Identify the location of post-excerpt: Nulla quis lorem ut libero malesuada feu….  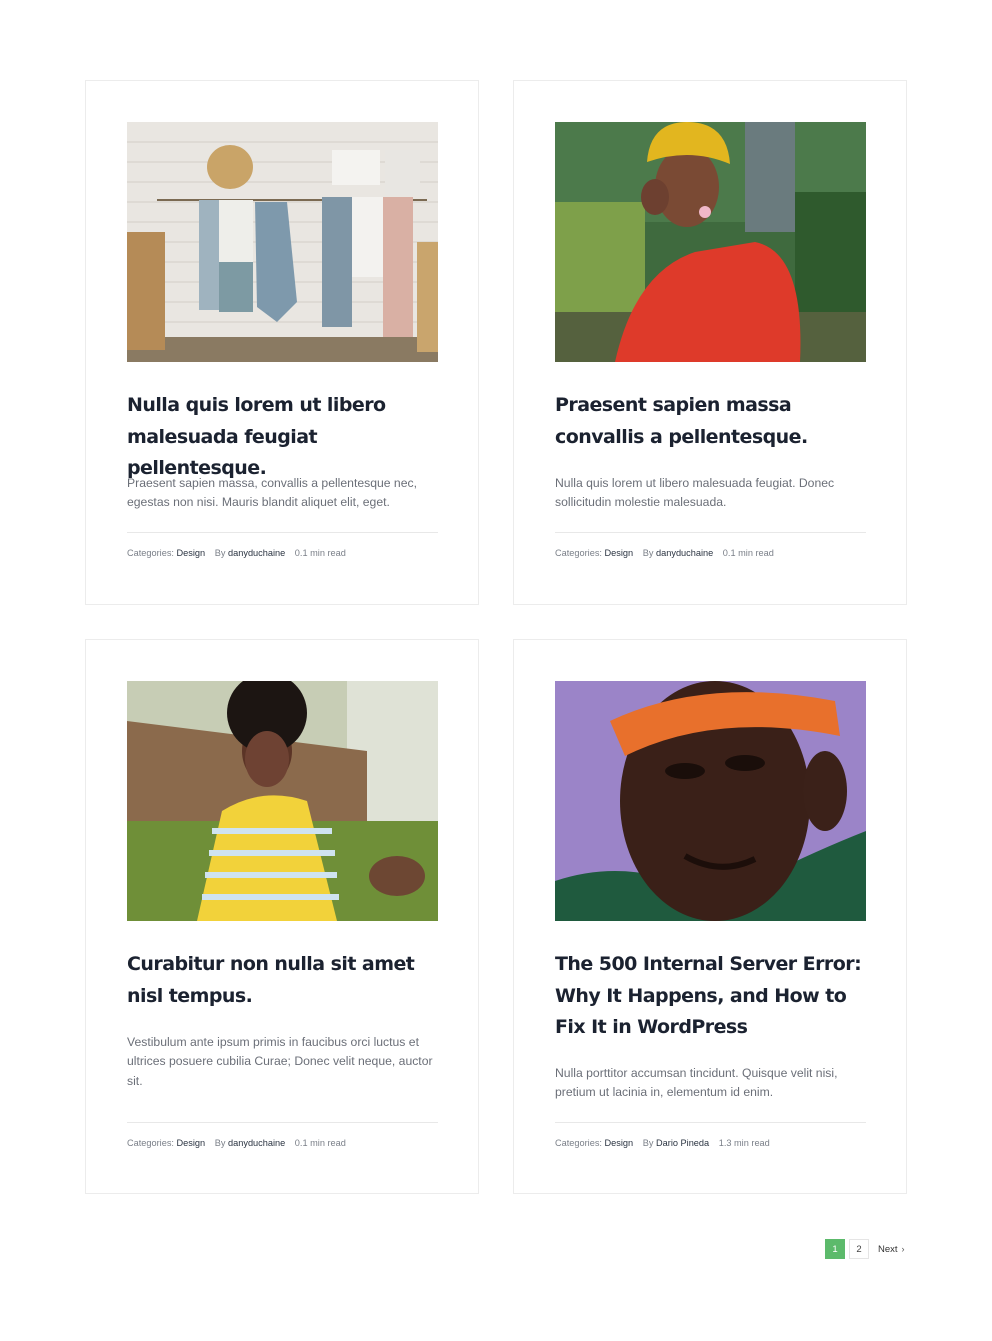
(695, 493).